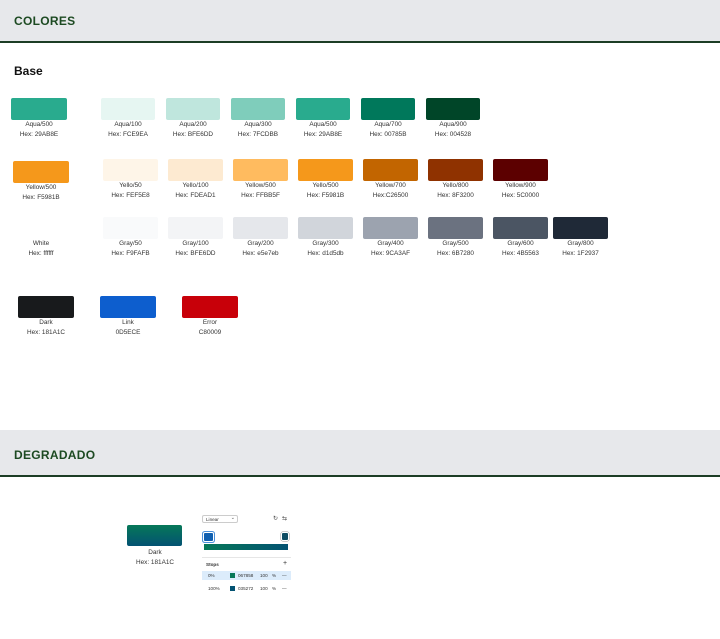  I want to click on swatch-label: White Hex: ffffff, so click(43, 249).